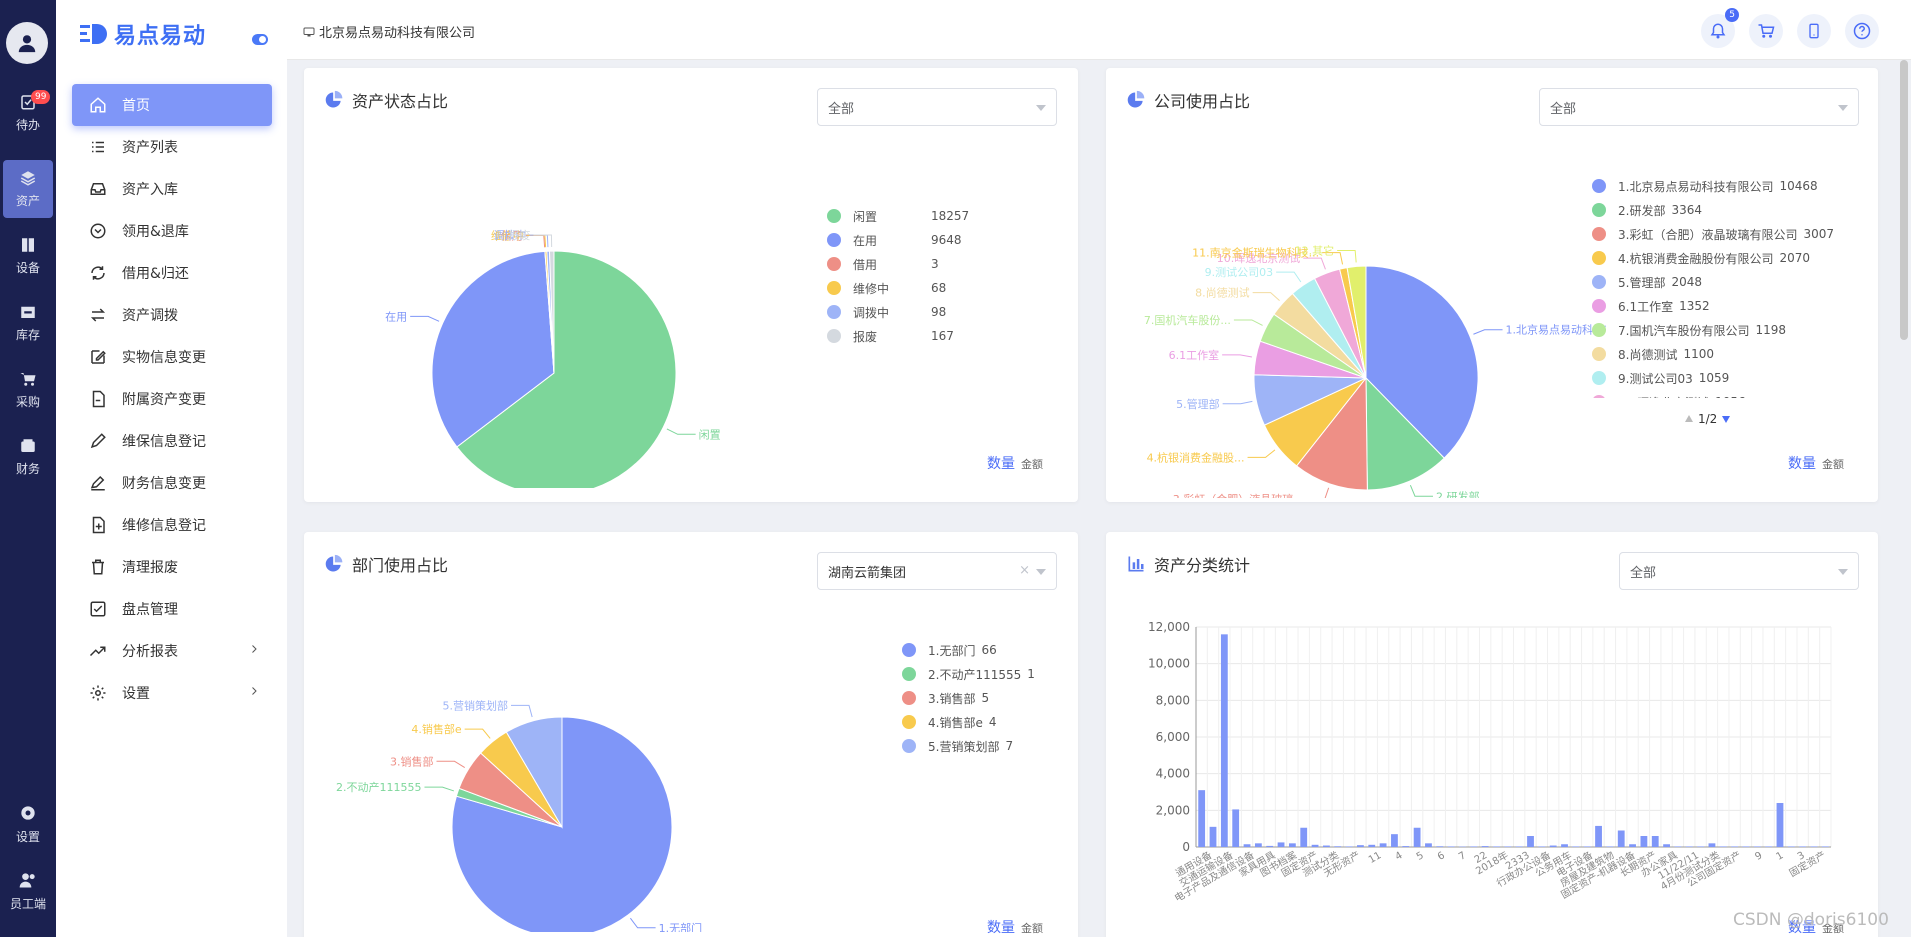 This screenshot has height=937, width=1911. What do you see at coordinates (172, 273) in the screenshot?
I see `menu-item-4: 借用&归还` at bounding box center [172, 273].